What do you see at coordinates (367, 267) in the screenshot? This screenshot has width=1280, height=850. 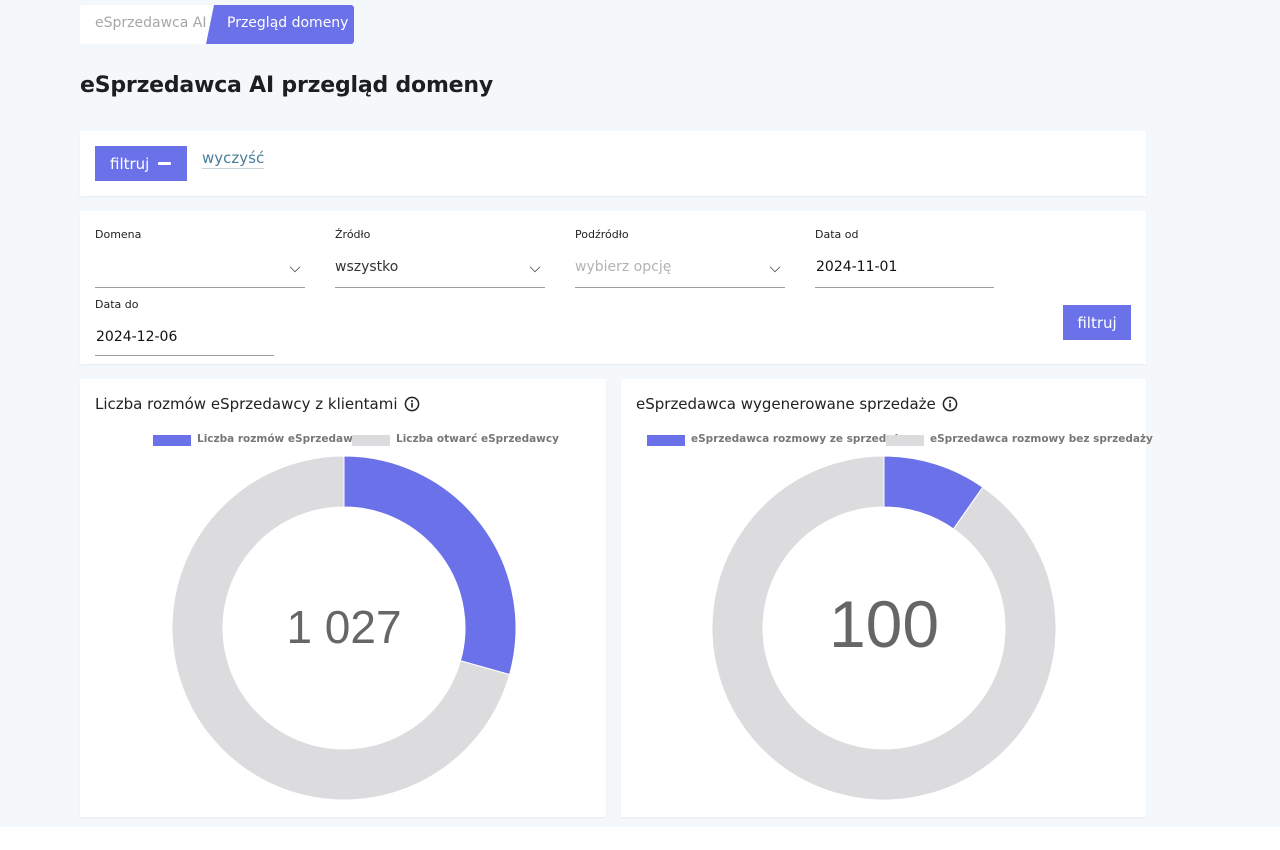 I see `source-value: wszystko` at bounding box center [367, 267].